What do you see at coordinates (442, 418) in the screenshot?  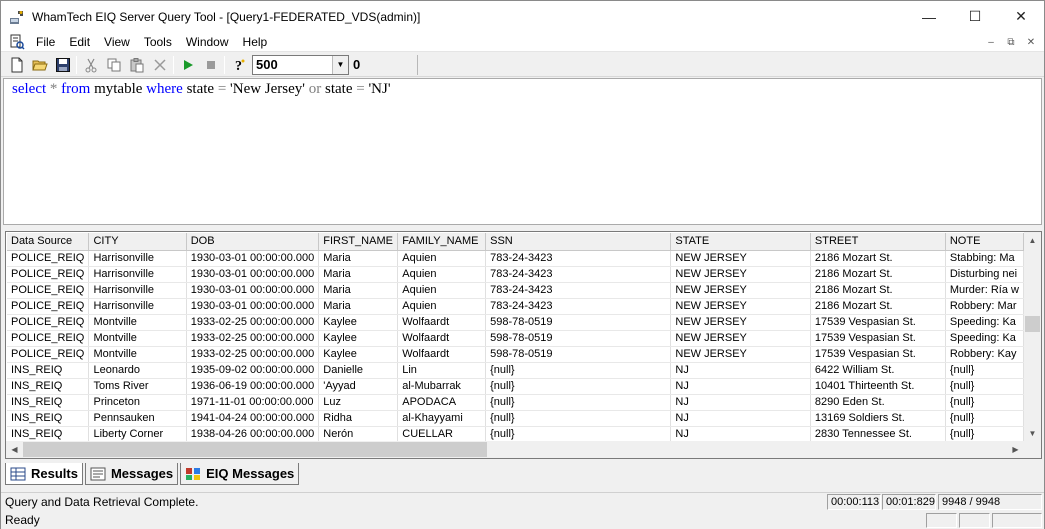 I see `table-cell: al-Khayyami` at bounding box center [442, 418].